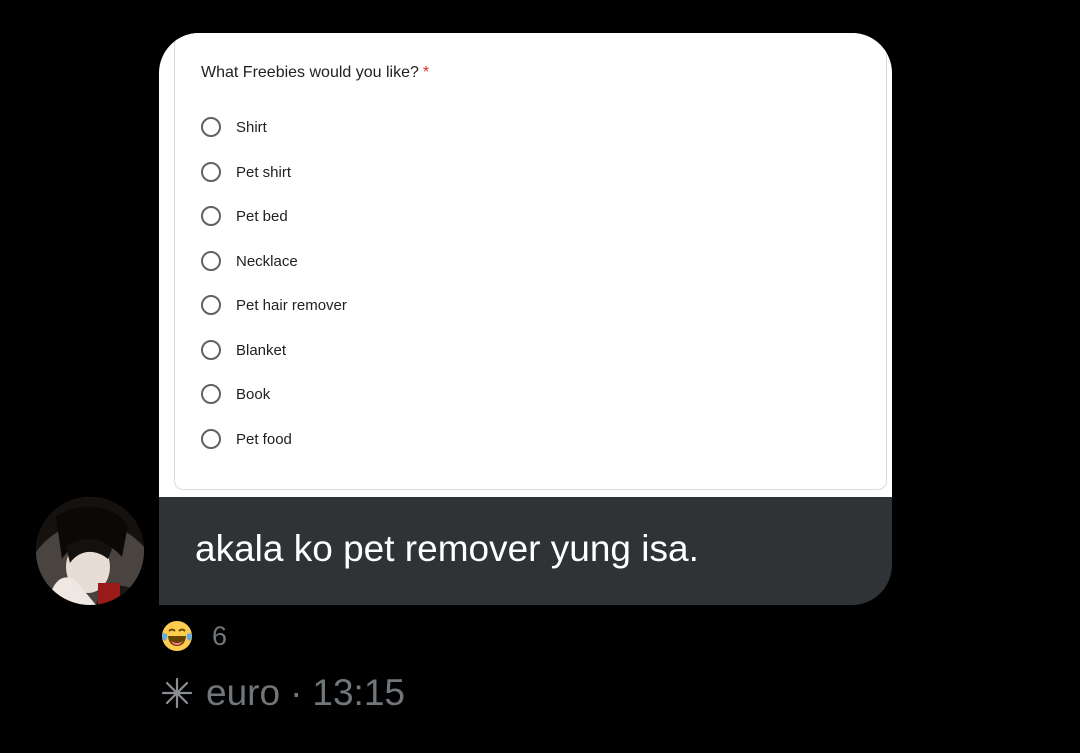 The height and width of the screenshot is (753, 1080). Describe the element at coordinates (177, 693) in the screenshot. I see `sparkle-icon` at that location.